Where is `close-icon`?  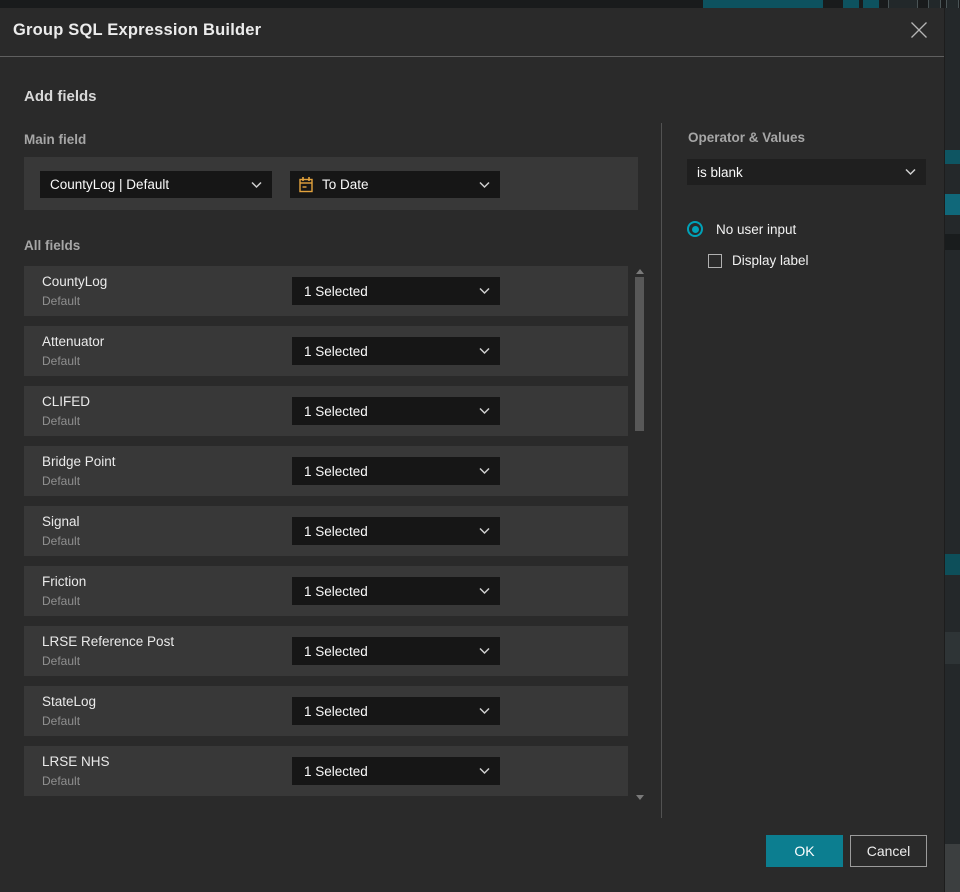
close-icon is located at coordinates (919, 32).